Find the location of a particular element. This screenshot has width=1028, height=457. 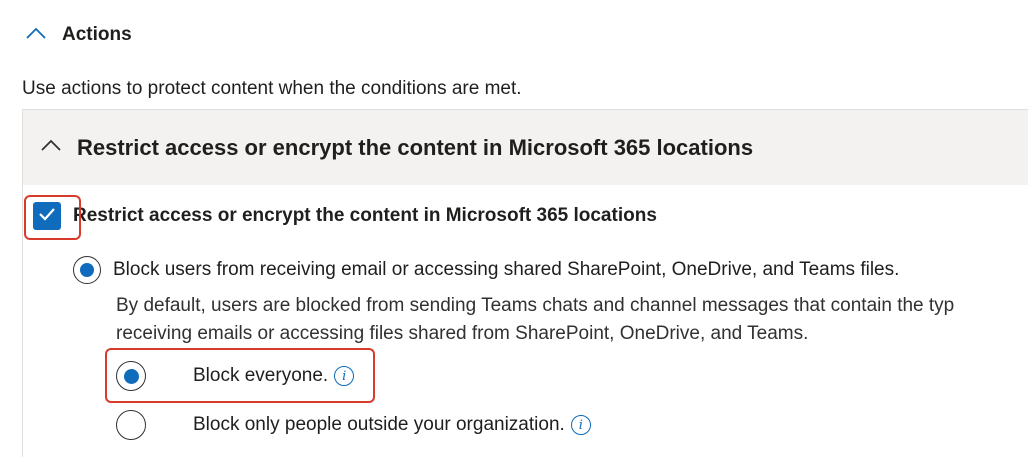

checkmark-icon is located at coordinates (47, 216).